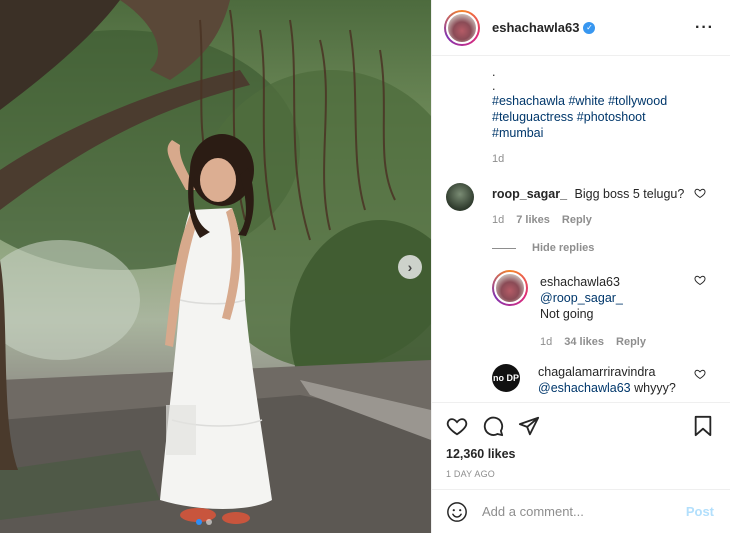 The image size is (730, 533). Describe the element at coordinates (631, 342) in the screenshot. I see `reply-reply-button: Reply` at that location.